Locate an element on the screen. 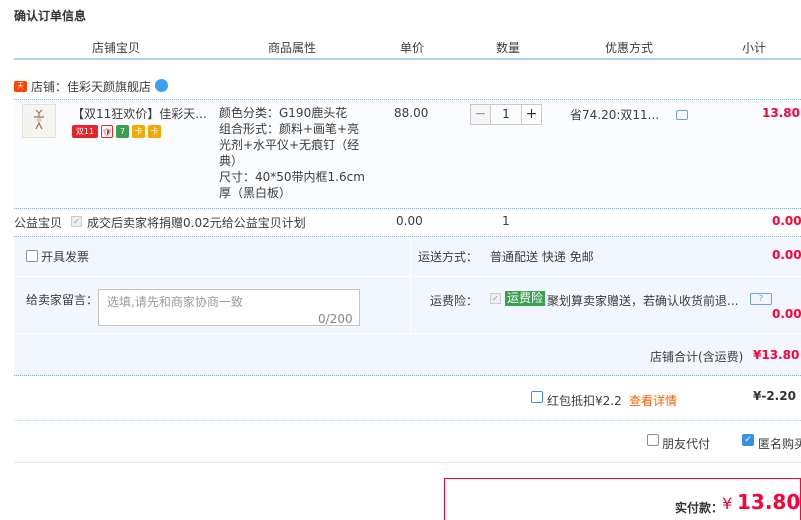 The image size is (801, 520). friend-pay-label: 朋友代付 is located at coordinates (686, 443).